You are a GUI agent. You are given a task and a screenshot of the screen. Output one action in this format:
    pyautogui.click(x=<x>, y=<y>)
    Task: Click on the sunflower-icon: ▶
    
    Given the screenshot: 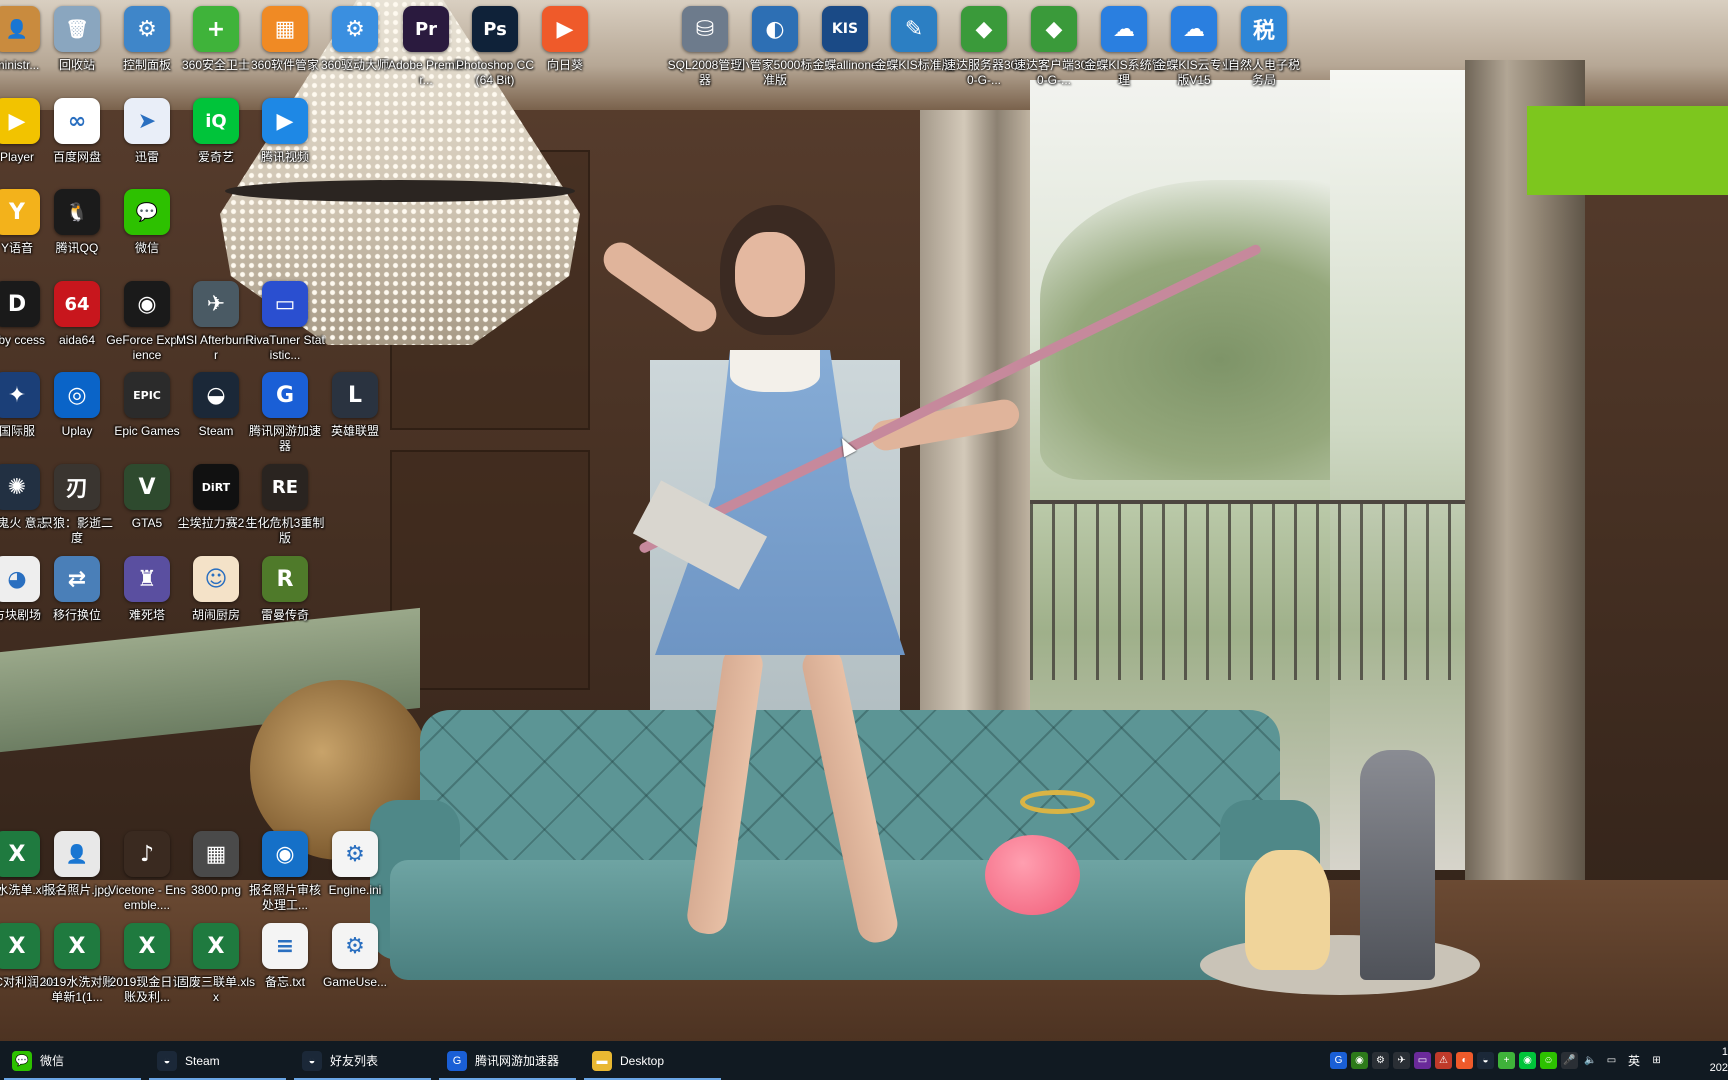 What is the action you would take?
    pyautogui.click(x=565, y=29)
    